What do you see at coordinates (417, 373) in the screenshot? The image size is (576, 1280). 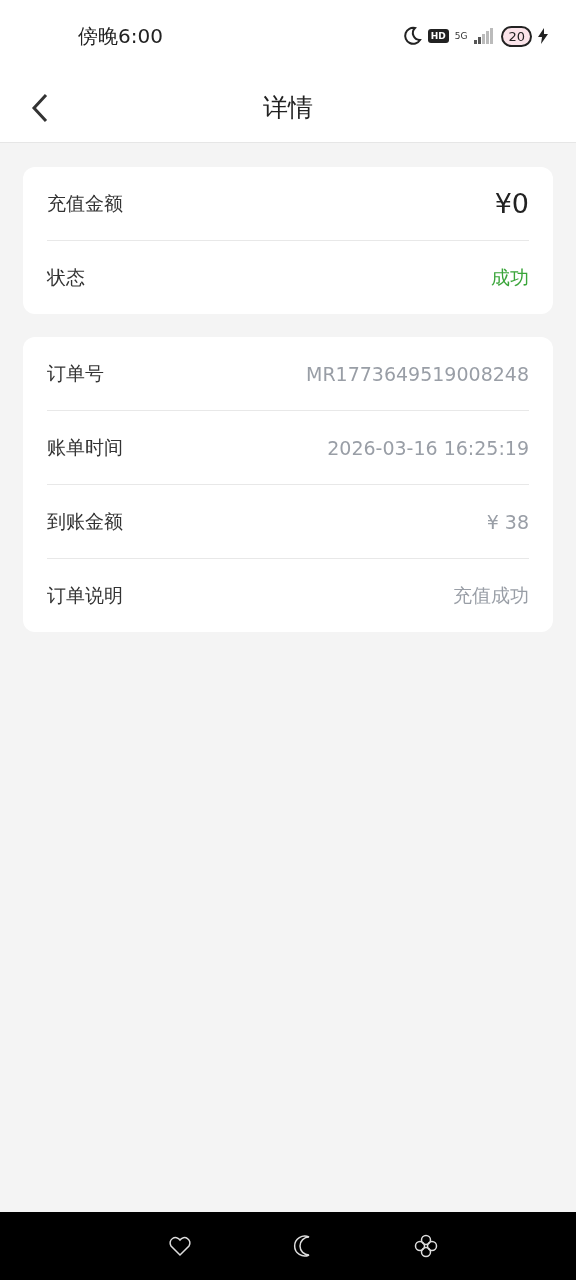 I see `row-value: MR1773649519008248` at bounding box center [417, 373].